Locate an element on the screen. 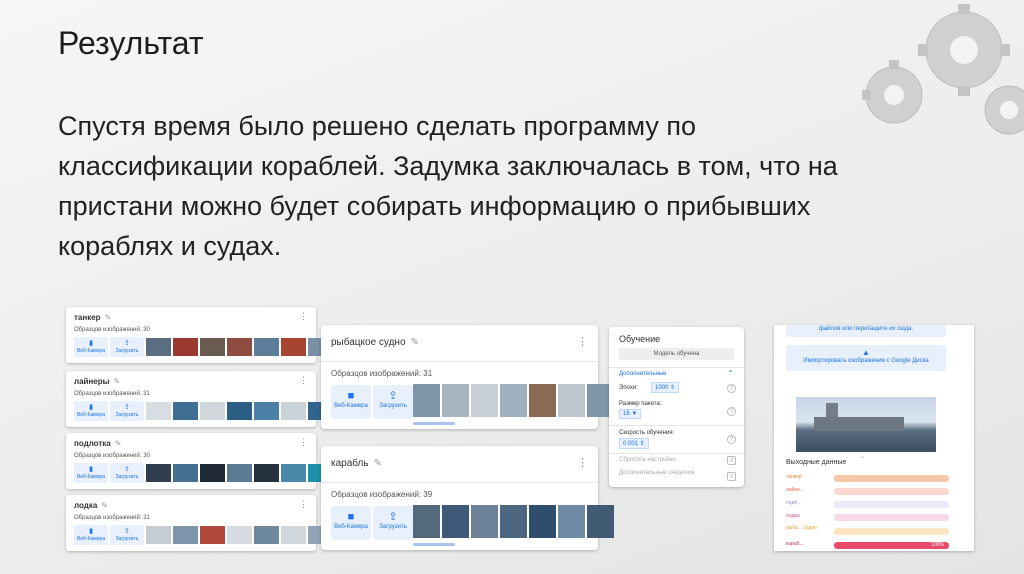  training-title: Обучение is located at coordinates (640, 339).